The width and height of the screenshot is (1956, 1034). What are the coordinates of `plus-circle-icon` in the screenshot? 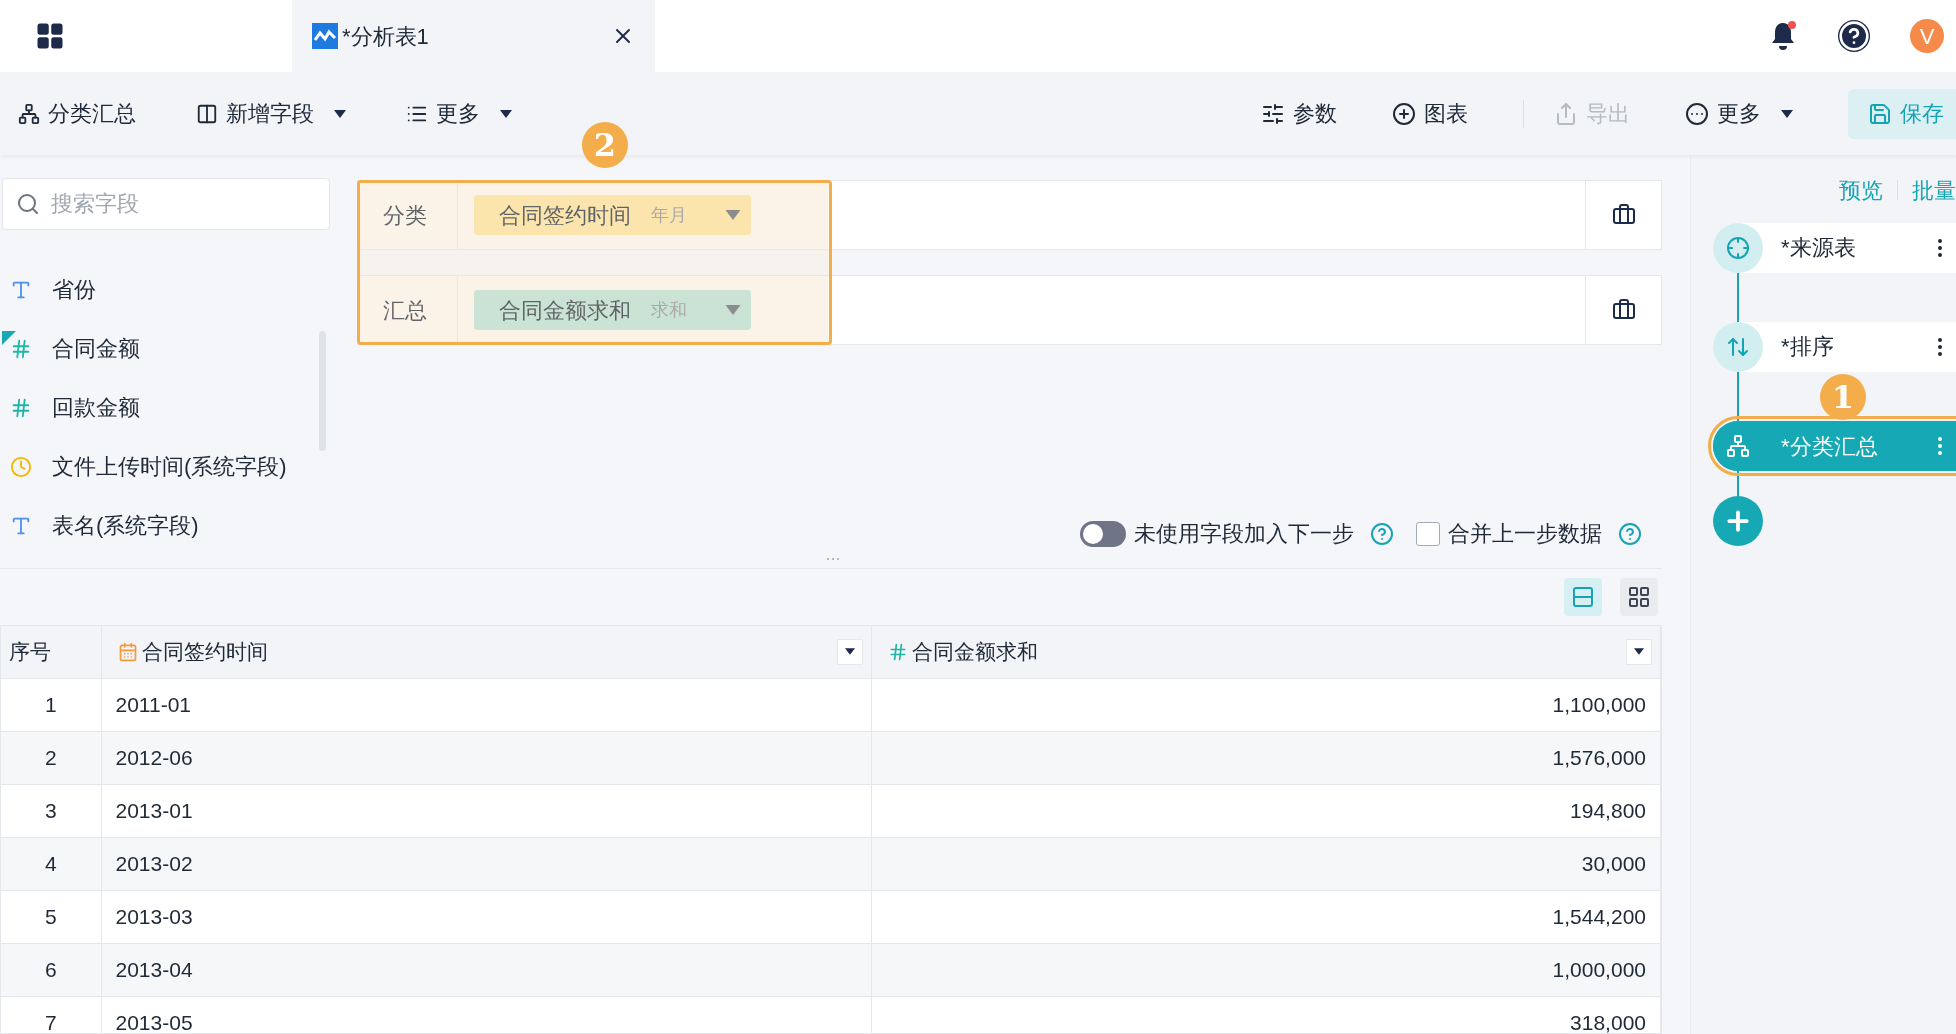 It's located at (1404, 113).